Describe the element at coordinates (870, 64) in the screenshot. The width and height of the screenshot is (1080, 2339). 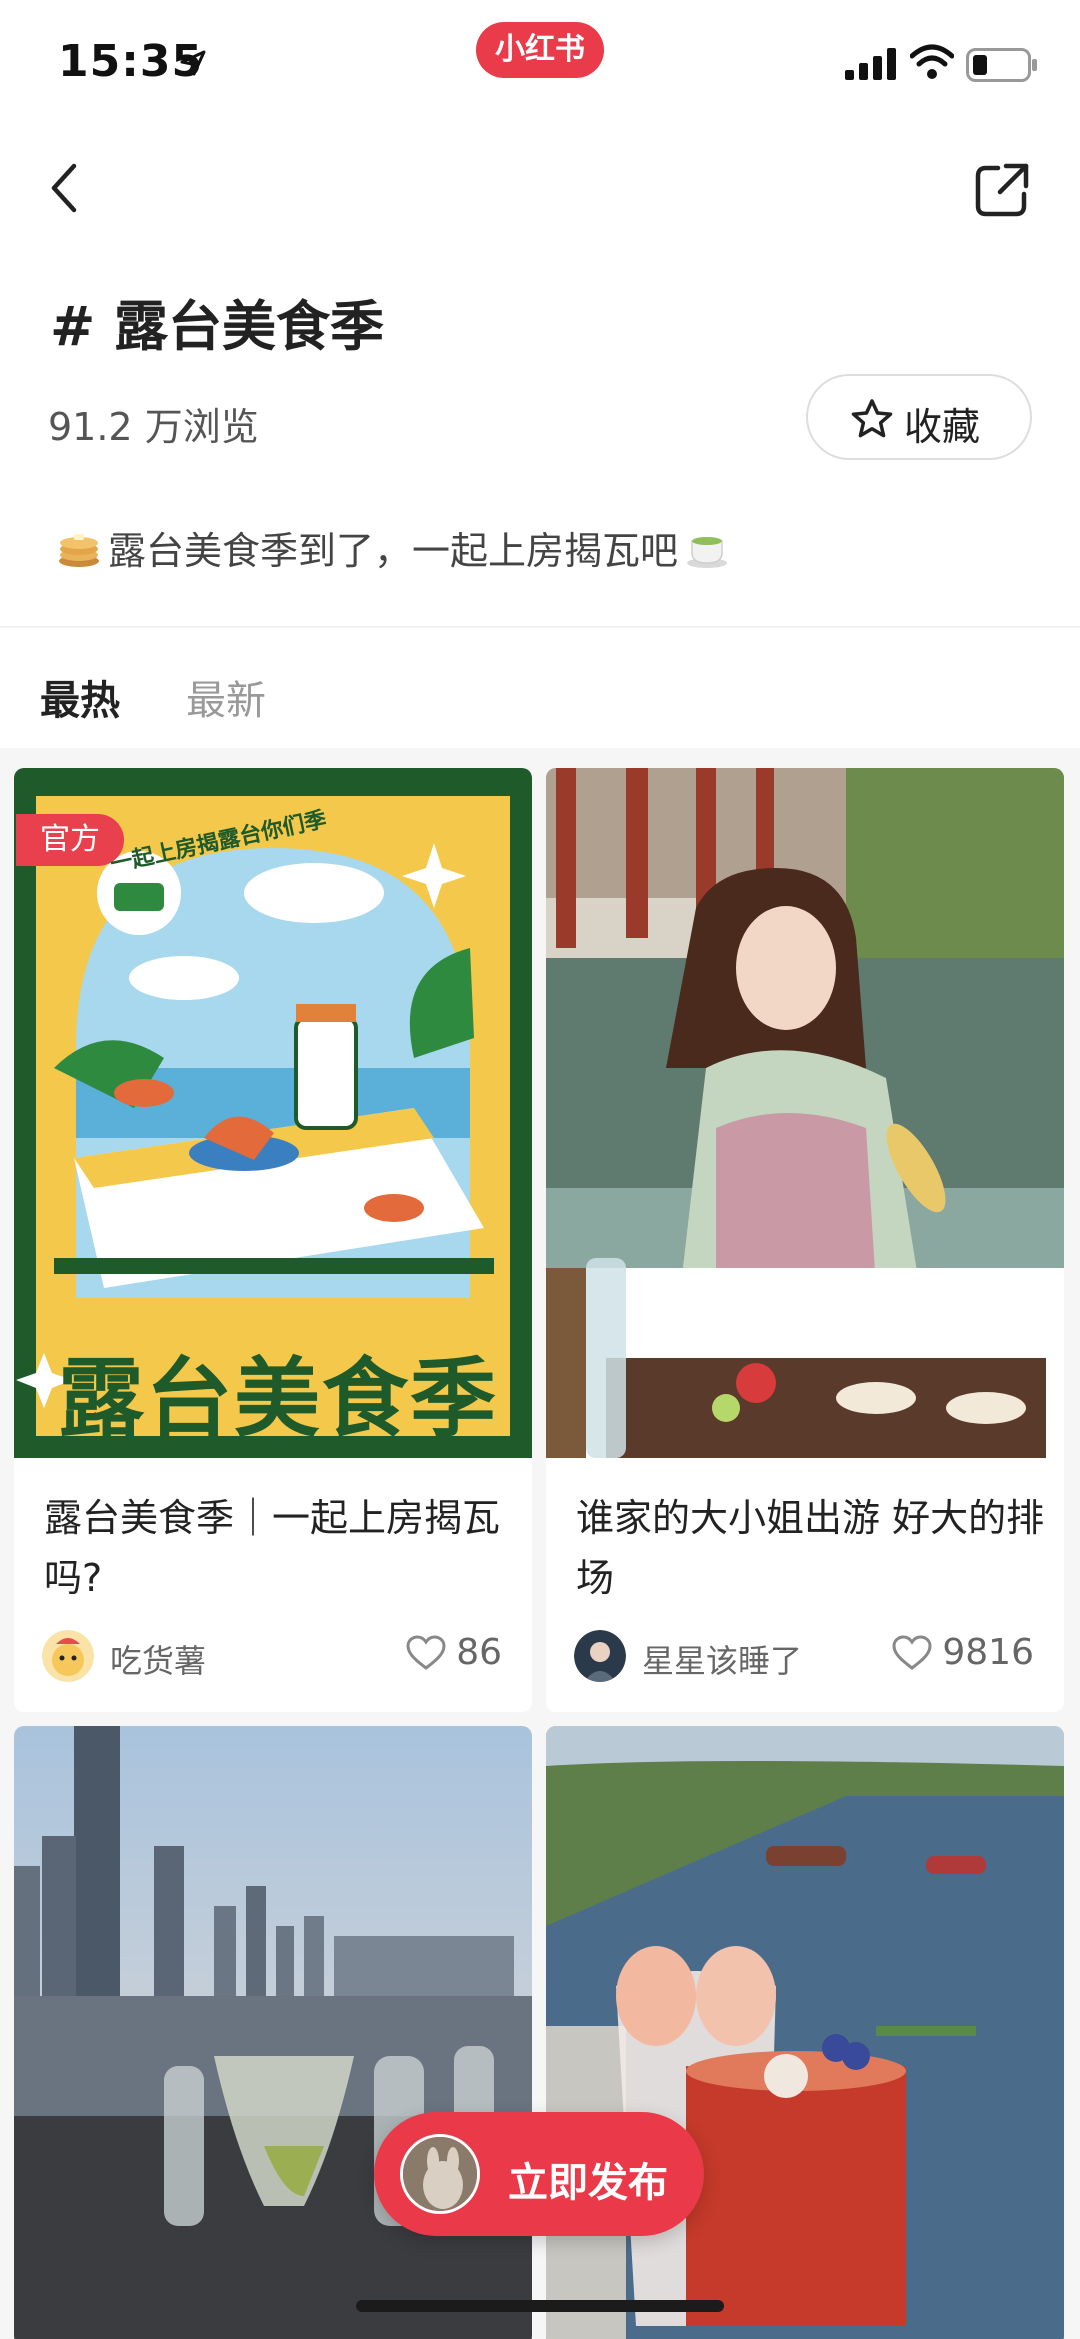
I see `cellular-signal-icon` at that location.